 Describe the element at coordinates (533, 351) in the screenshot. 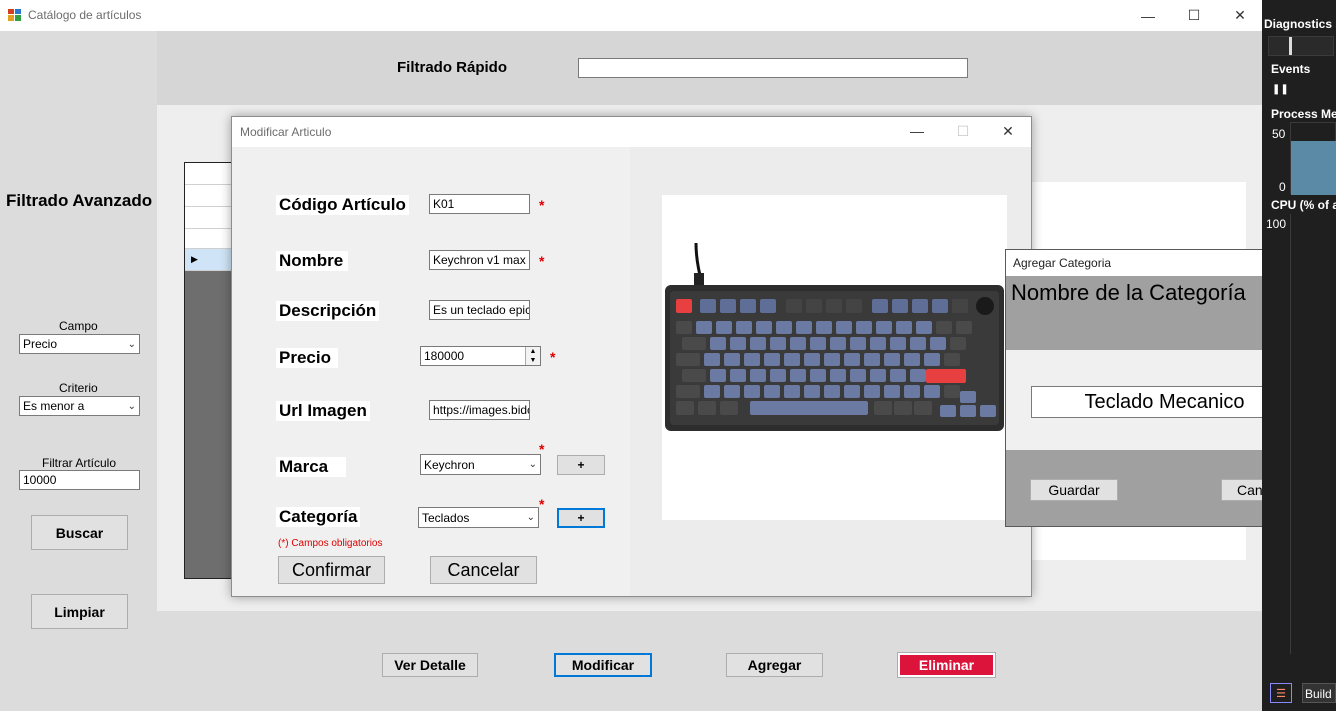

I see `spin-up-icon: ▲` at that location.